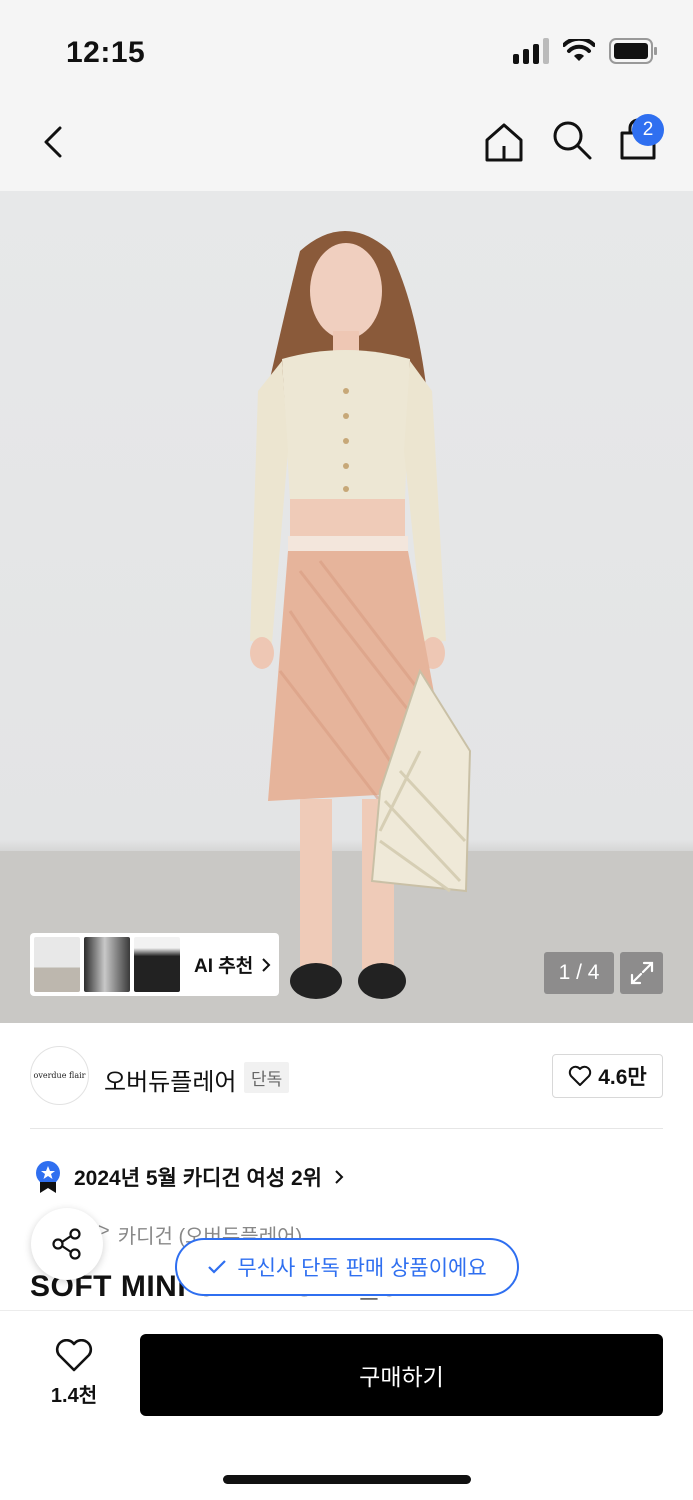 The width and height of the screenshot is (693, 1500). Describe the element at coordinates (346, 1128) in the screenshot. I see `divider` at that location.